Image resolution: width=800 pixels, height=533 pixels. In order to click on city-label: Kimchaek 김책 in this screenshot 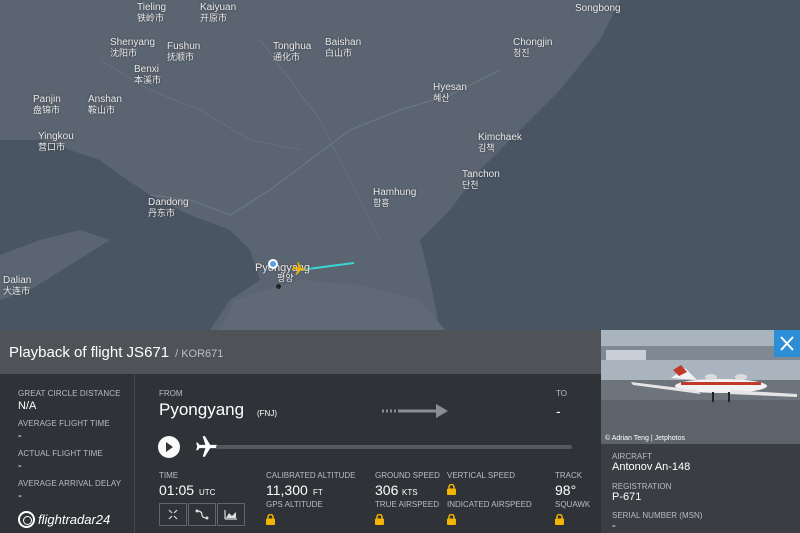, I will do `click(500, 143)`.